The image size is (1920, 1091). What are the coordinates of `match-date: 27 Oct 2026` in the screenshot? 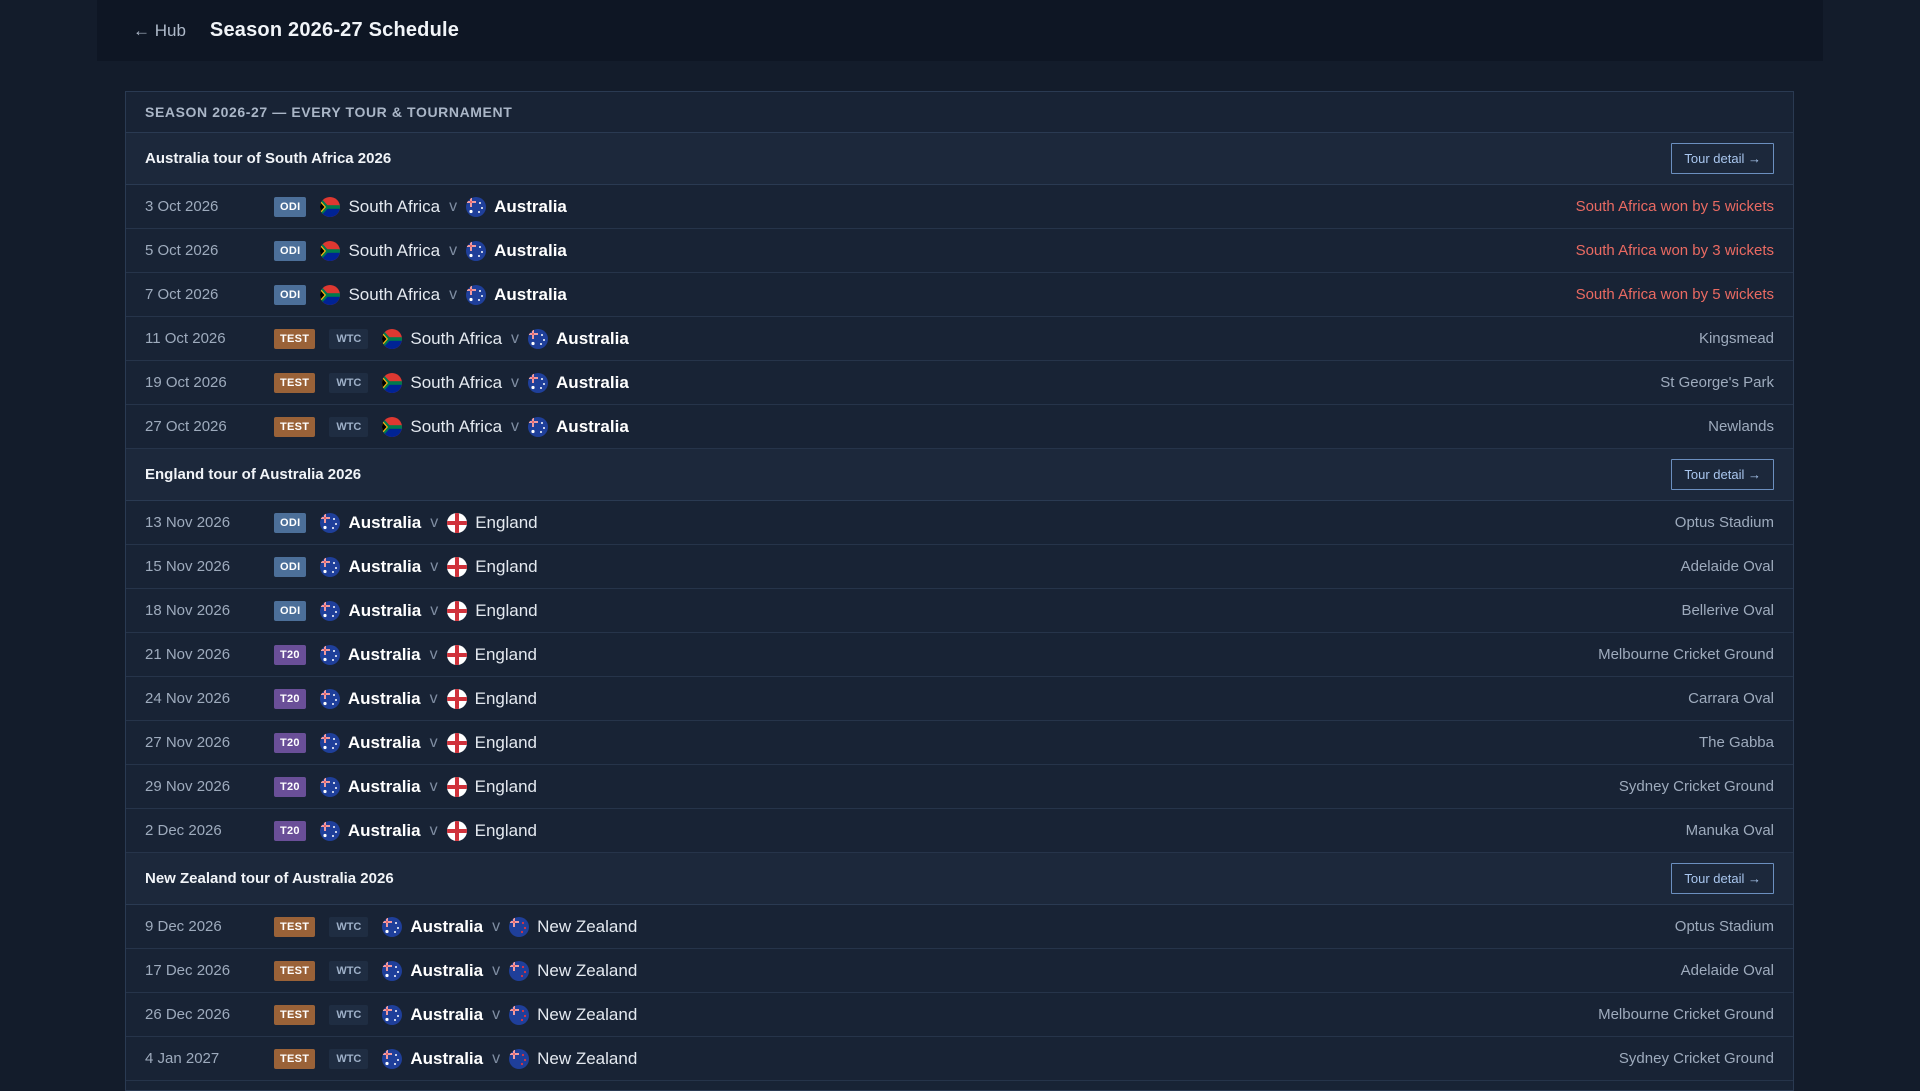 It's located at (186, 426).